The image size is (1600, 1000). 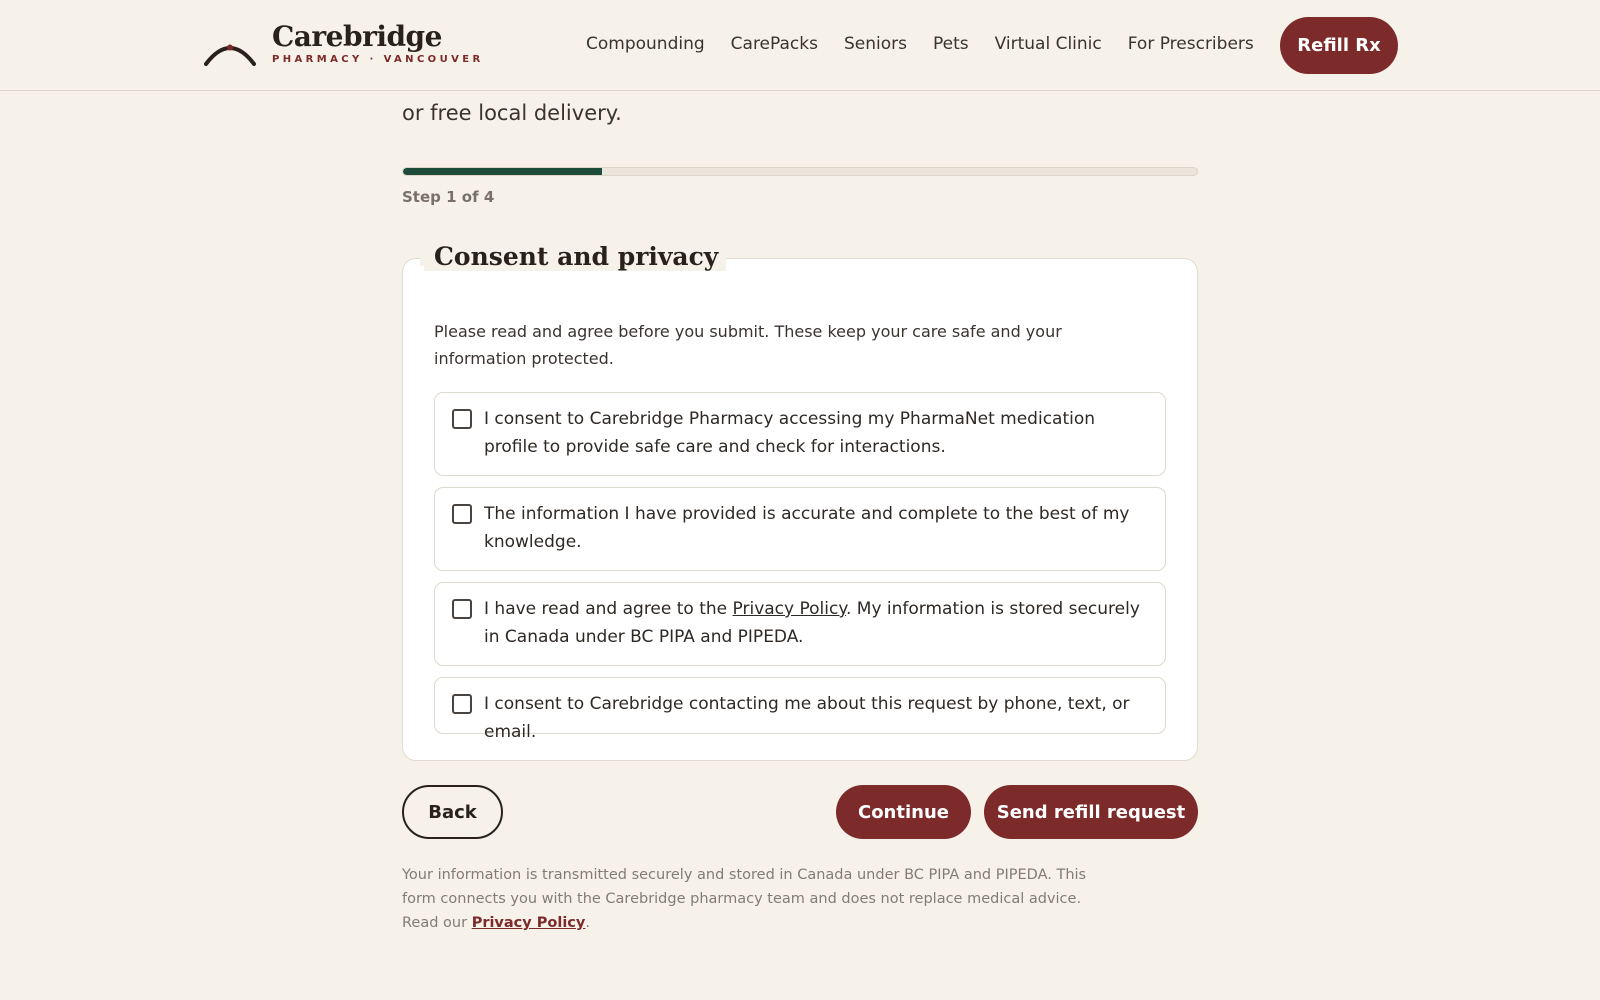 I want to click on brand-tagline: PHARMACY · VANCOUVER, so click(x=378, y=59).